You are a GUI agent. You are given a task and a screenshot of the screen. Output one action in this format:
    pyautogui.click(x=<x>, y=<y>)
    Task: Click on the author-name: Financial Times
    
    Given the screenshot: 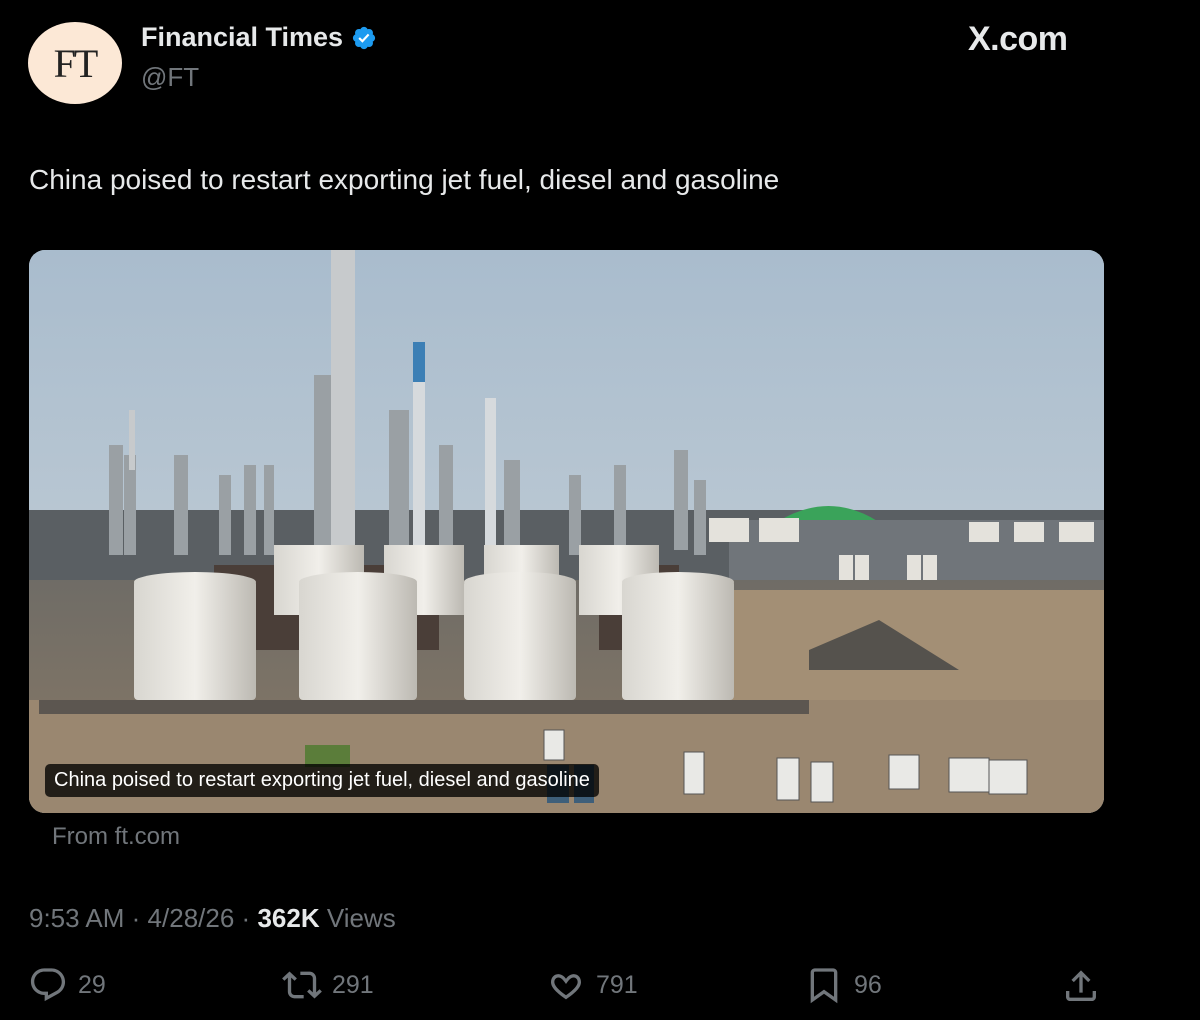 What is the action you would take?
    pyautogui.click(x=259, y=37)
    